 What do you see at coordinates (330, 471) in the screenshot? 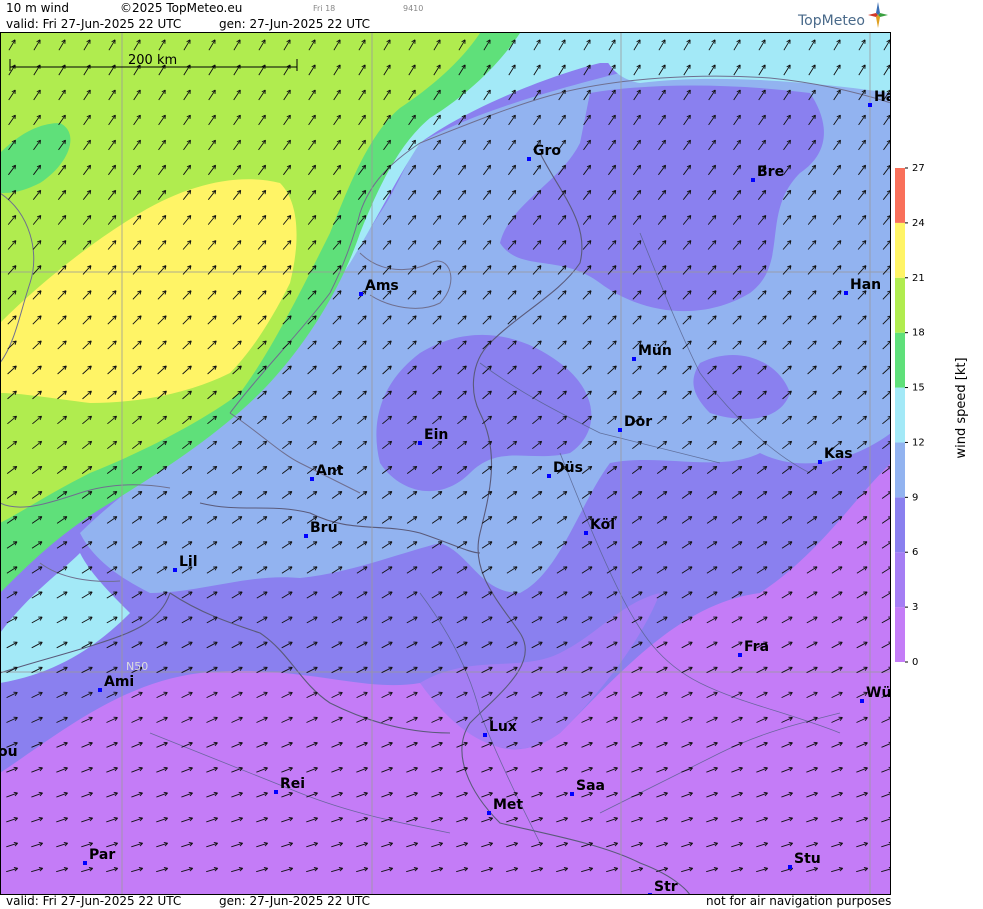
I see `city-label: Ant` at bounding box center [330, 471].